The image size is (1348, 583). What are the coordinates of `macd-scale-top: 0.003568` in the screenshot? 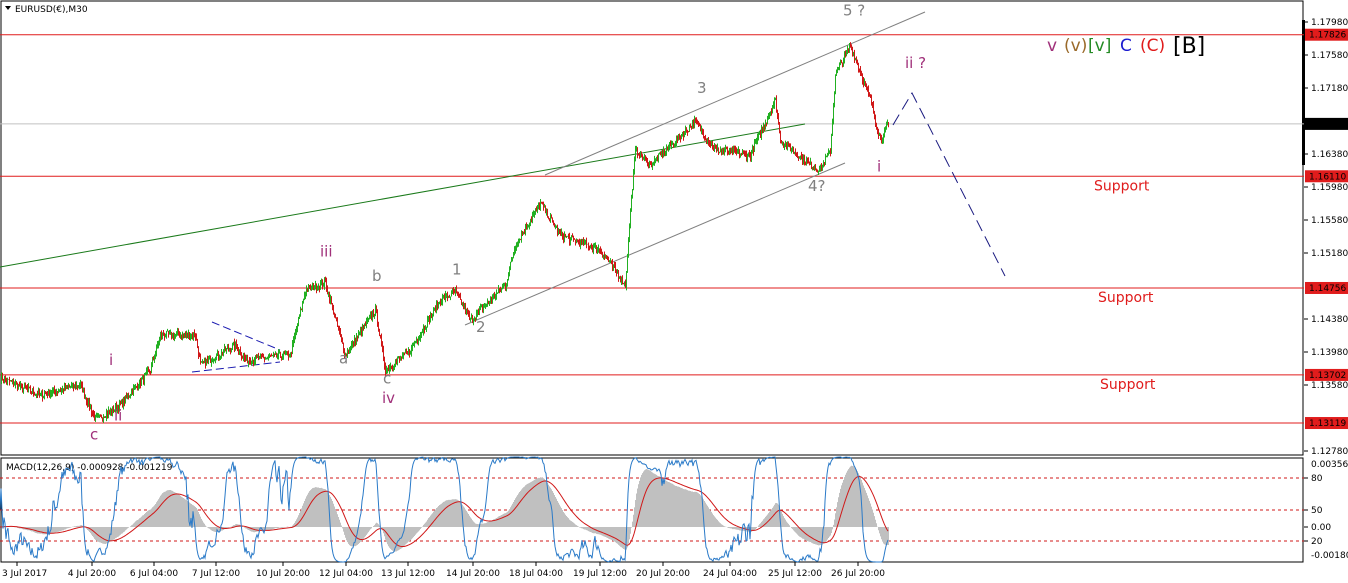 It's located at (1329, 465).